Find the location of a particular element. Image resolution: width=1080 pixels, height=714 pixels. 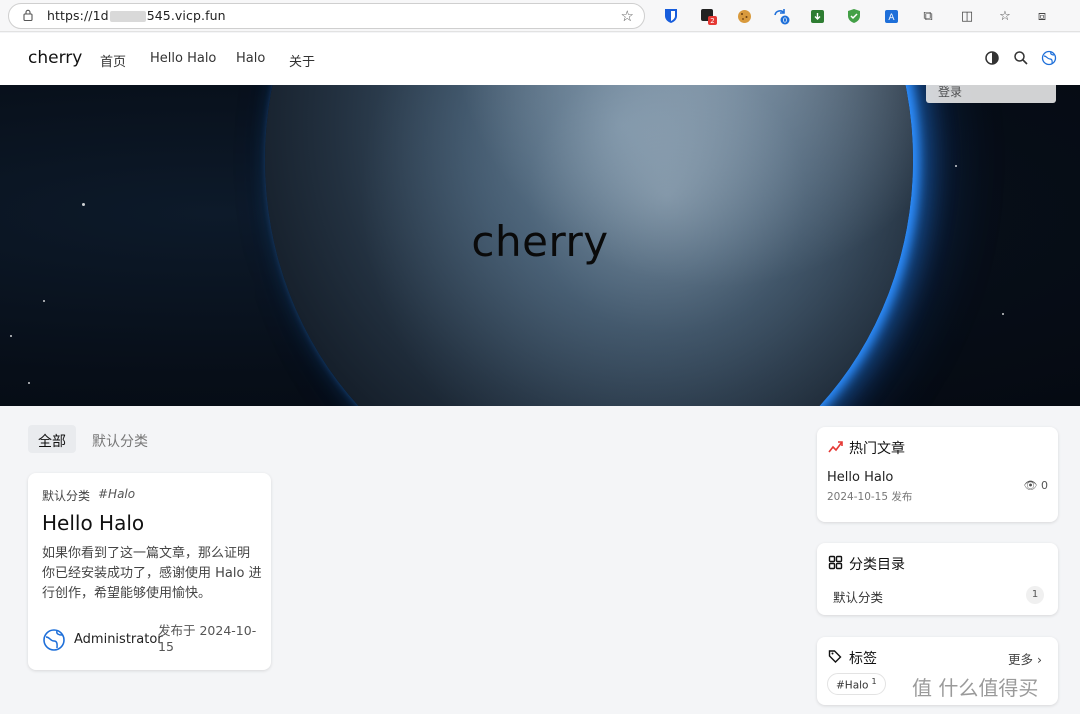

theme-toggle-icon is located at coordinates (992, 58).